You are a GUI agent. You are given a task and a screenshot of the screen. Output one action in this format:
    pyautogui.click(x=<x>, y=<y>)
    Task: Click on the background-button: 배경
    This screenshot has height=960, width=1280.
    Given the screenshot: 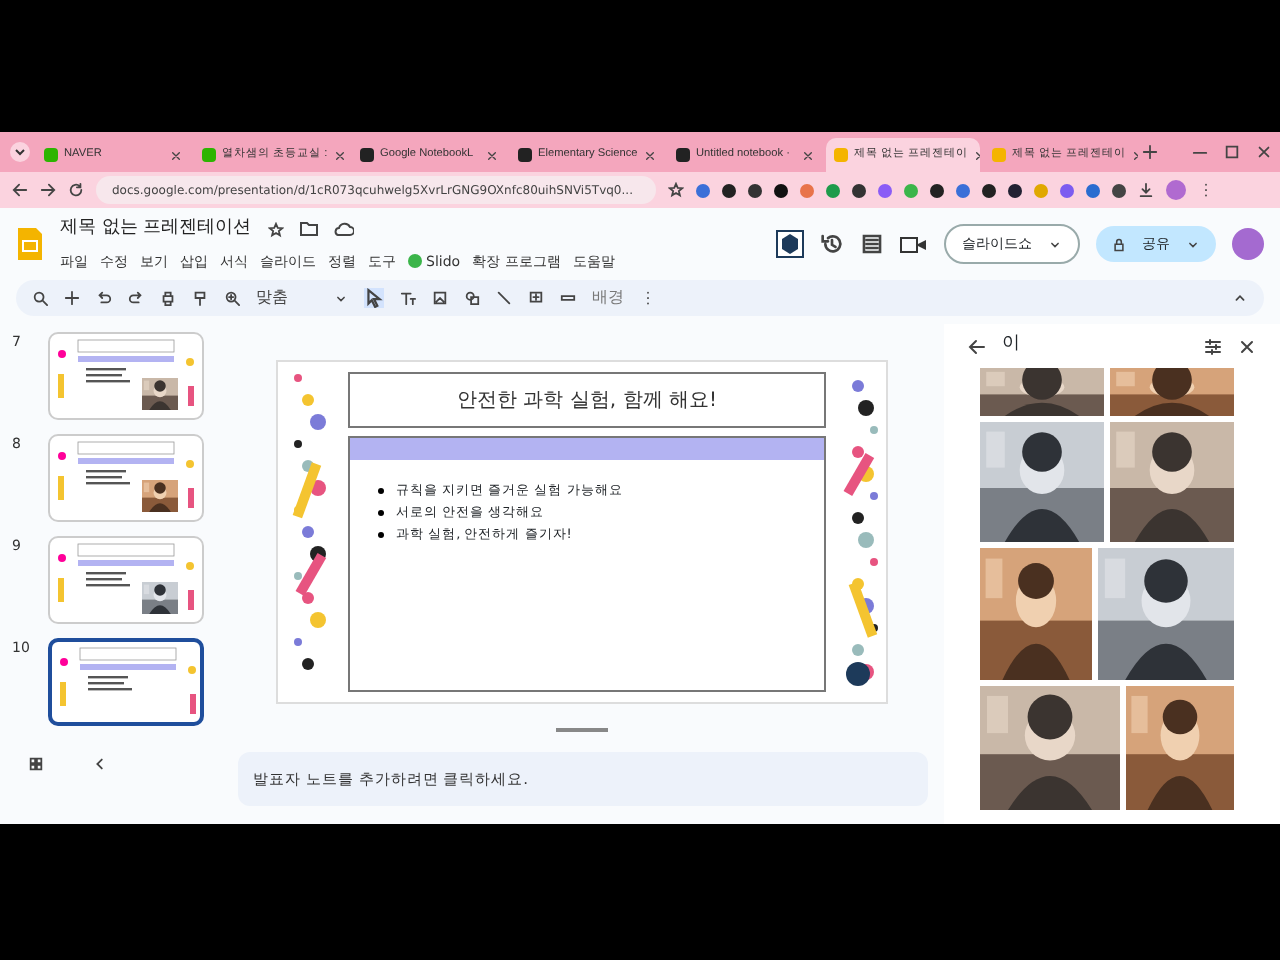 What is the action you would take?
    pyautogui.click(x=608, y=298)
    